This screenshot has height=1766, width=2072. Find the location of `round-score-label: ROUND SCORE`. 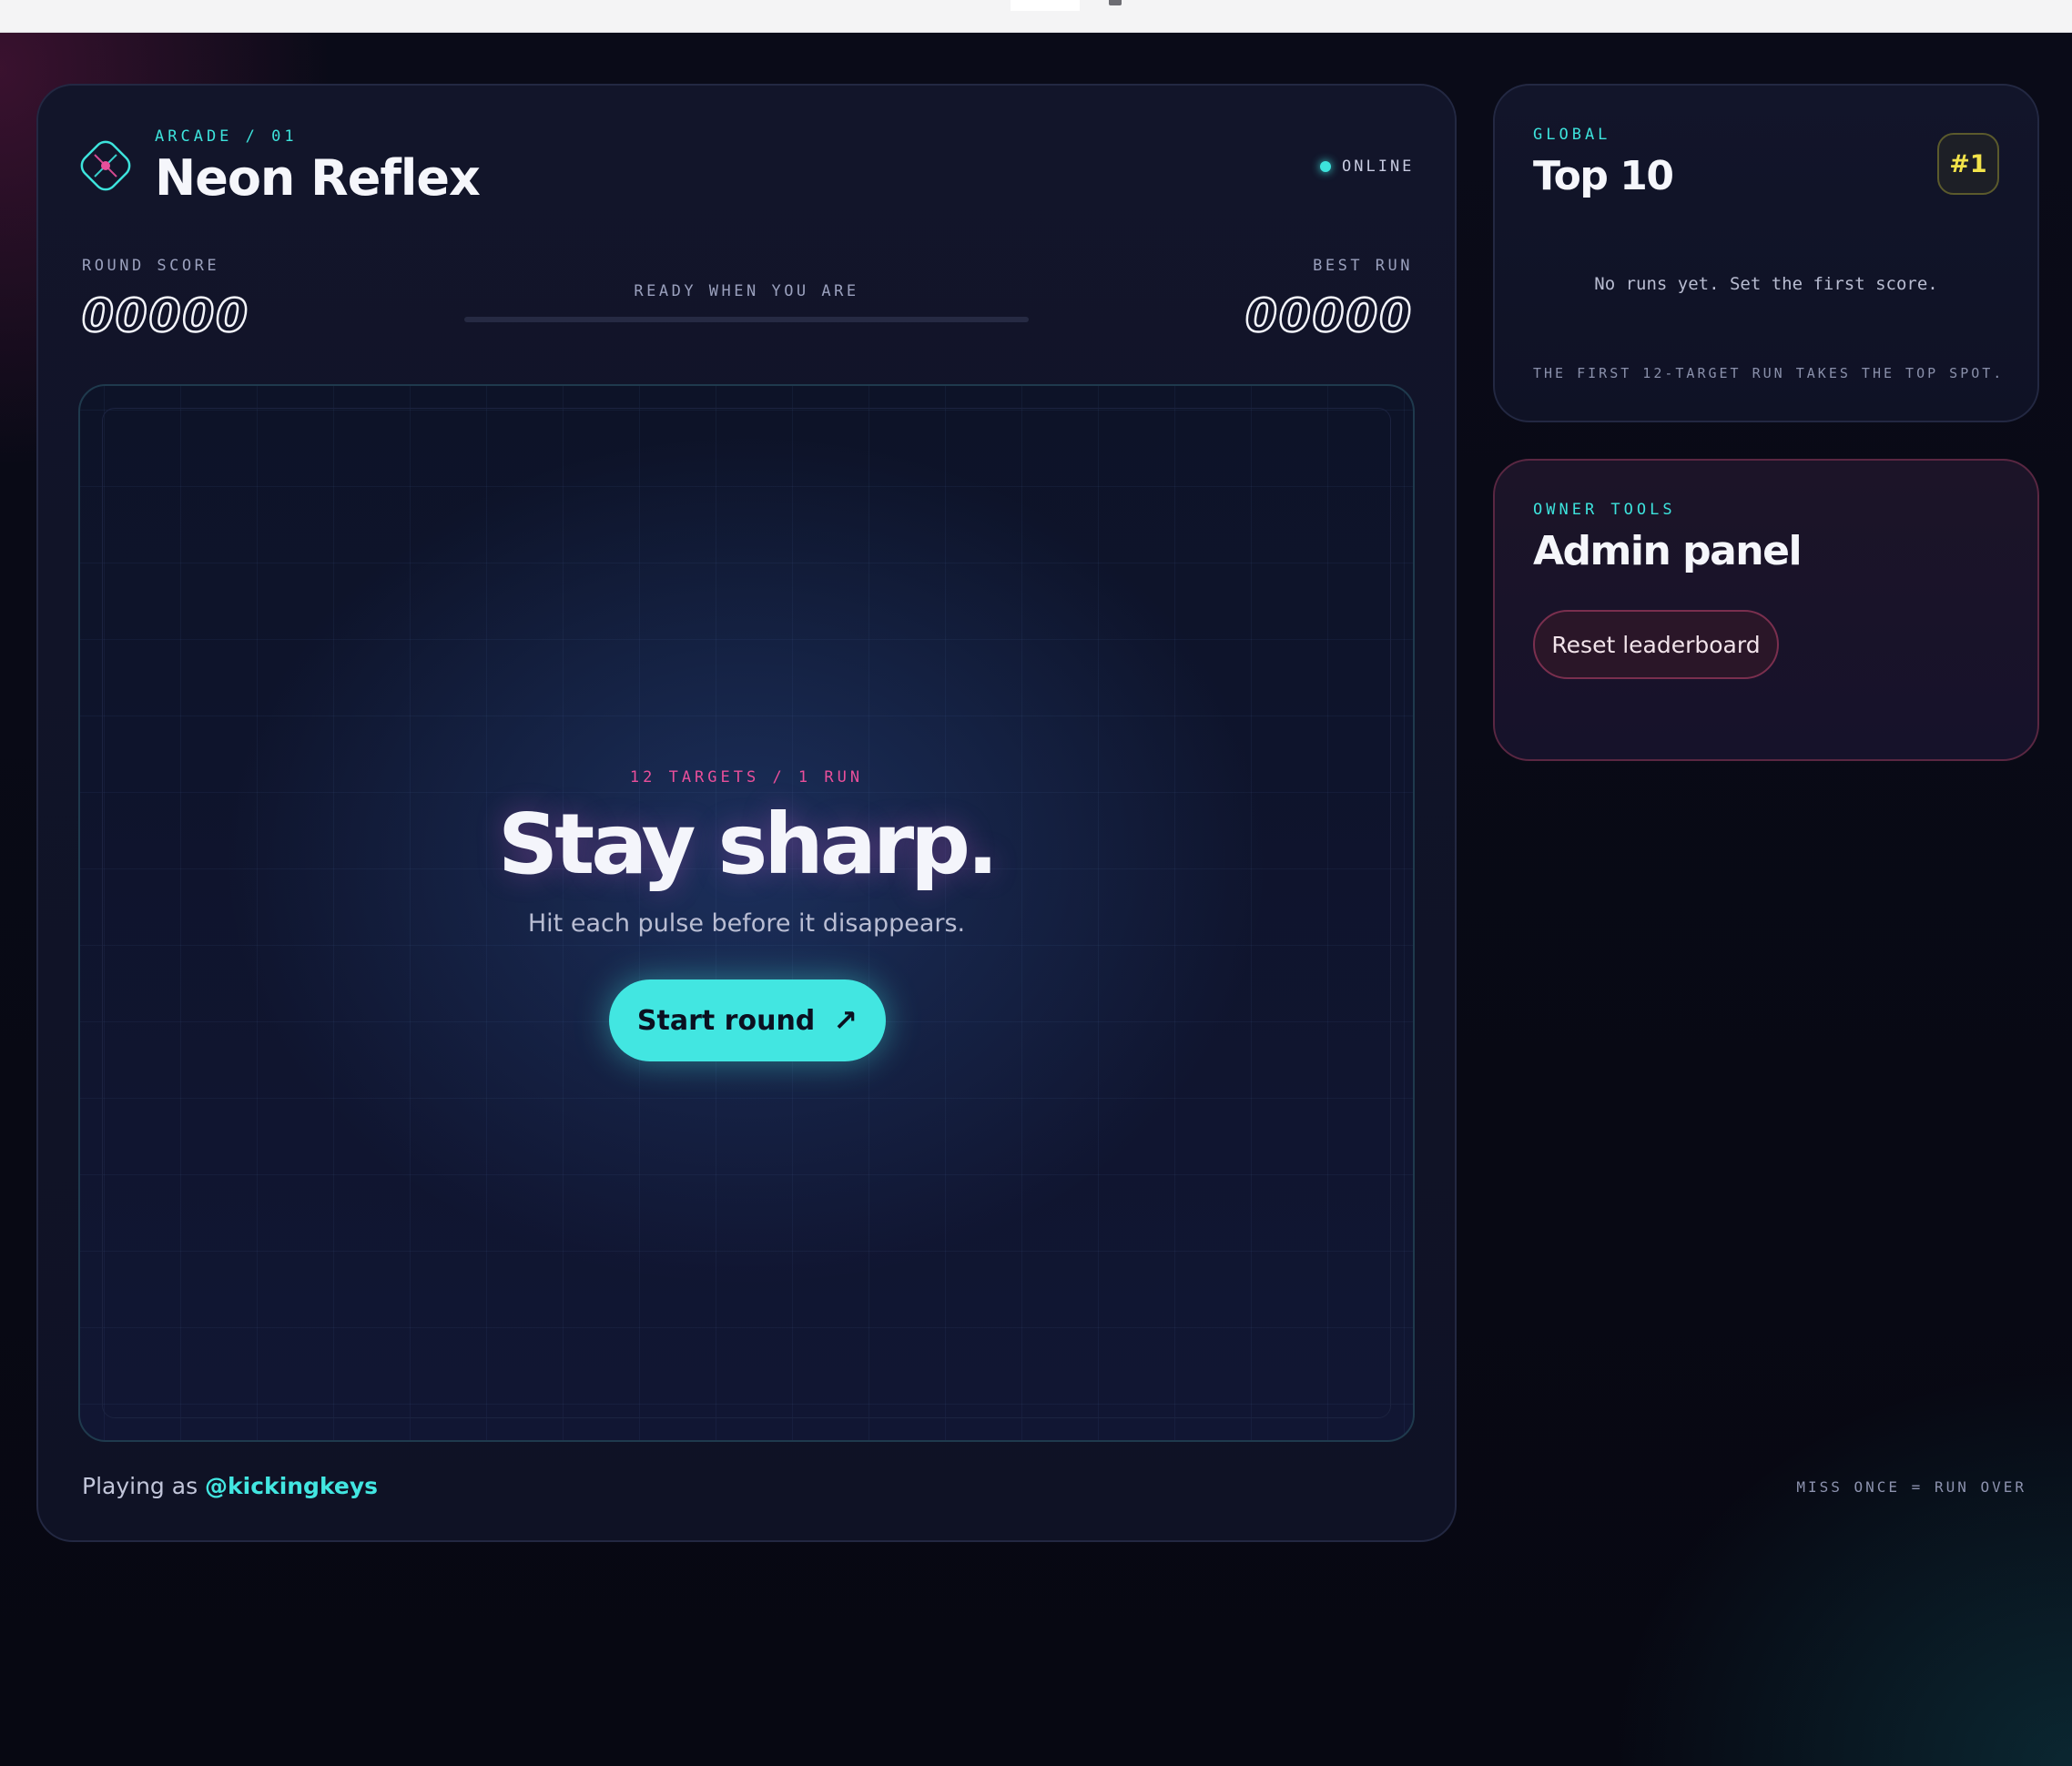

round-score-label: ROUND SCORE is located at coordinates (151, 266).